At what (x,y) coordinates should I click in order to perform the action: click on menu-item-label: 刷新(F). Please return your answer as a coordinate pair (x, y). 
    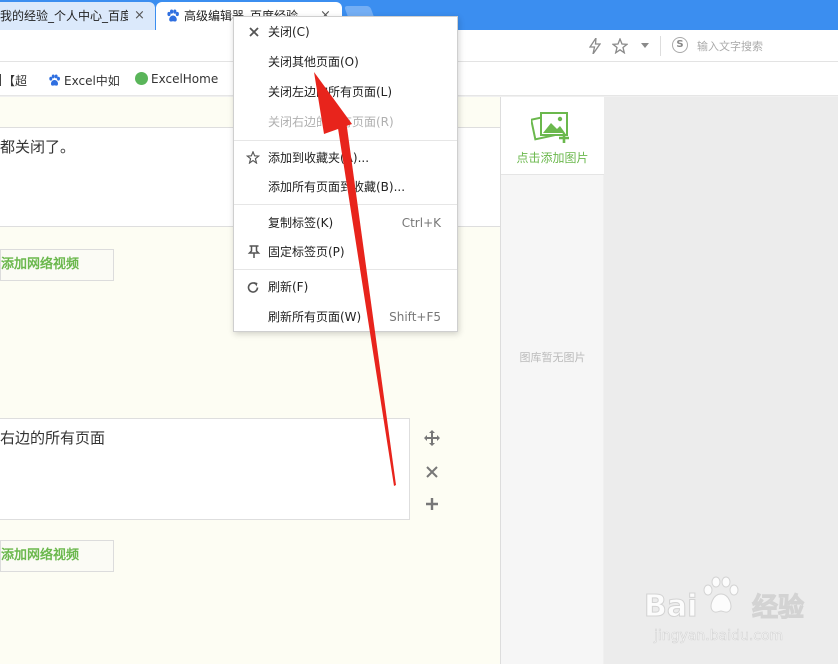
    Looking at the image, I should click on (288, 287).